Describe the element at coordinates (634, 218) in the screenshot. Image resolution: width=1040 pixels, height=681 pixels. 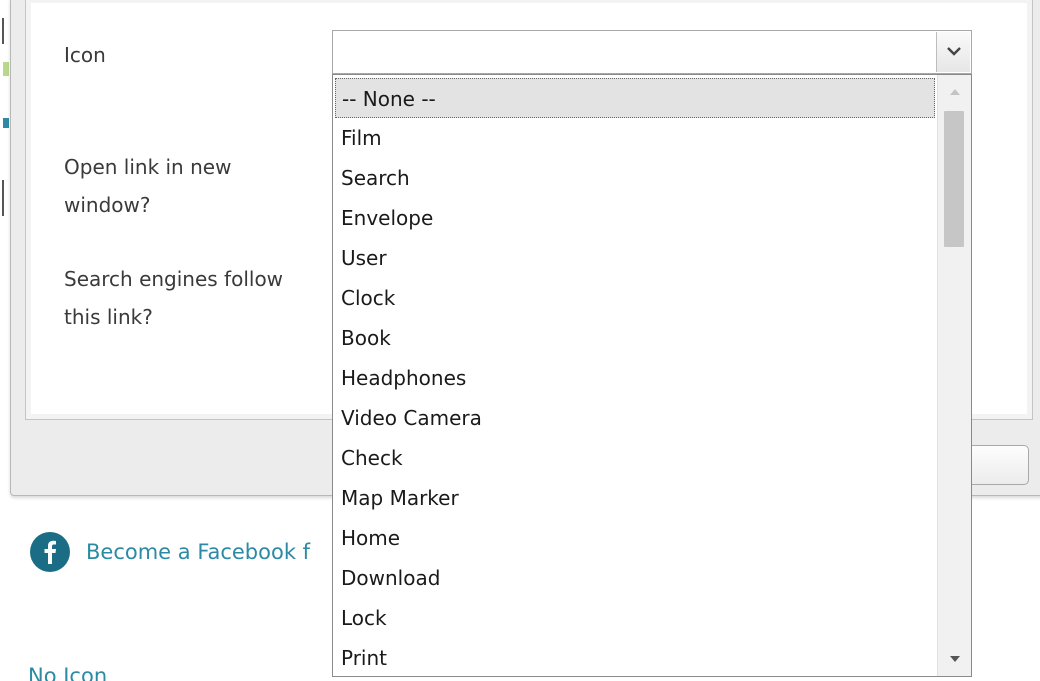
I see `dropdown-option: Envelope` at that location.